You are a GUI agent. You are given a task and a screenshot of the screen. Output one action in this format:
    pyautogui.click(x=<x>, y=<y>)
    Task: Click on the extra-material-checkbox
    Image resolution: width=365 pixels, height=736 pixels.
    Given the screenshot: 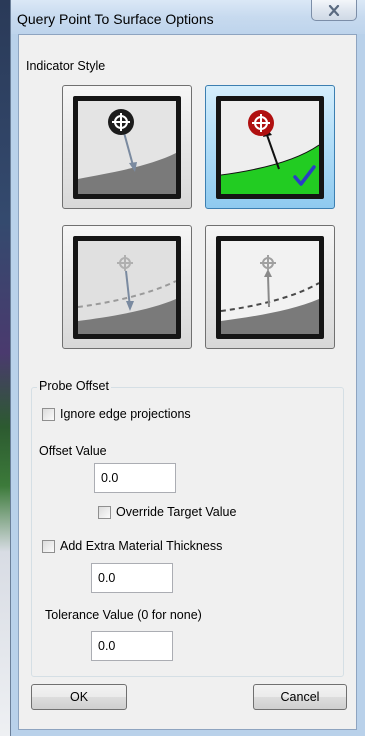 What is the action you would take?
    pyautogui.click(x=48, y=546)
    